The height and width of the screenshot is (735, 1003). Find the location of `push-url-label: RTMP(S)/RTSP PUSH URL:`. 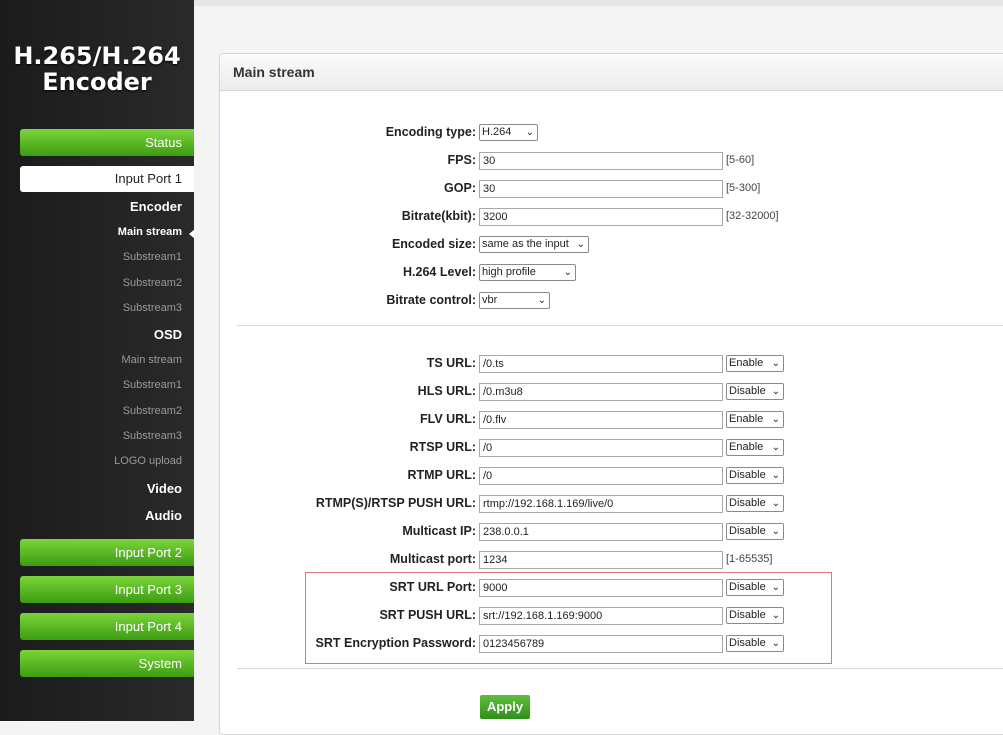

push-url-label: RTMP(S)/RTSP PUSH URL: is located at coordinates (395, 503).